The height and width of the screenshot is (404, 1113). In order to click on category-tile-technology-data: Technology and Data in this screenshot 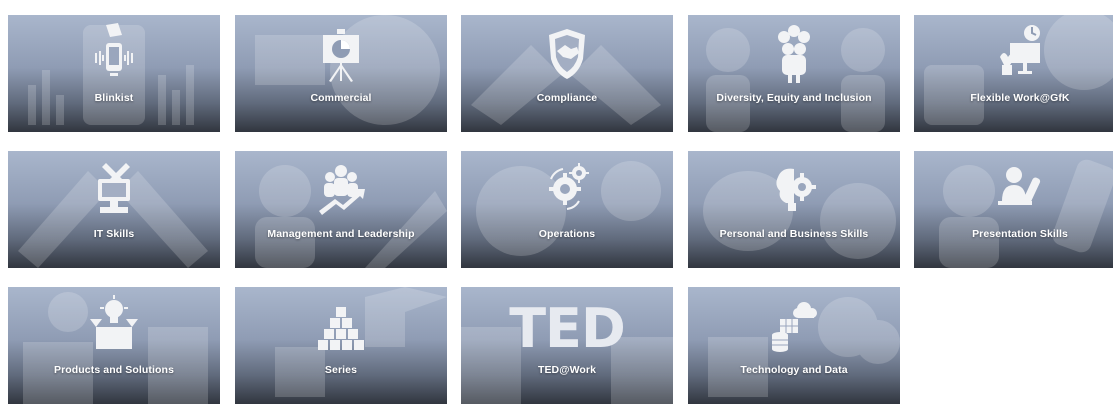, I will do `click(794, 345)`.